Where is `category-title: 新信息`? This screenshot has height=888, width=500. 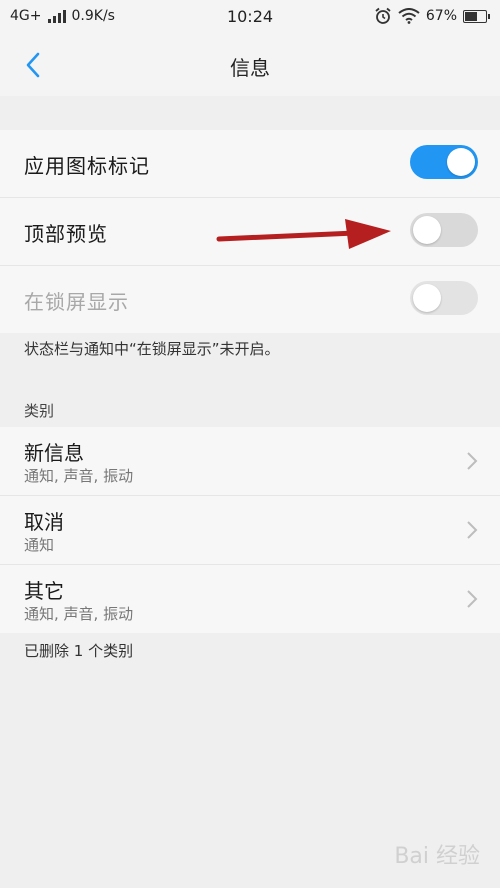
category-title: 新信息 is located at coordinates (54, 453).